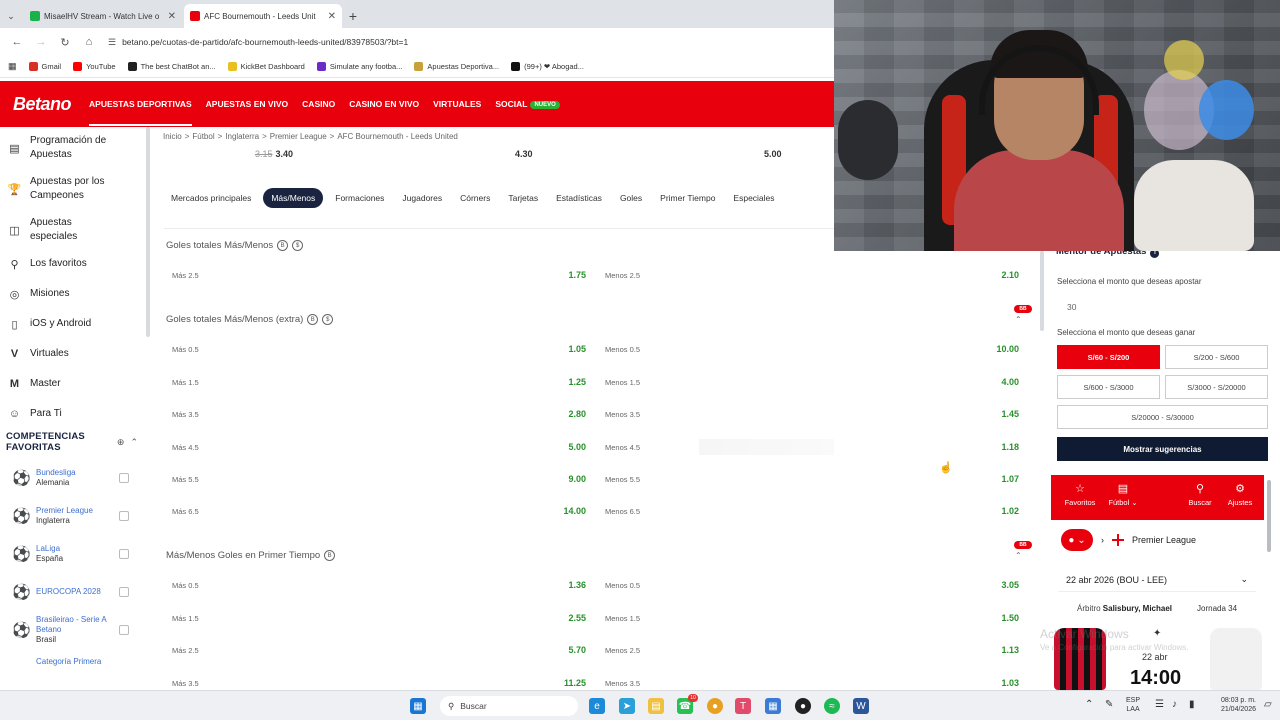 This screenshot has height=720, width=1280. I want to click on market-title: Goles totales Más/Menos B $, so click(235, 245).